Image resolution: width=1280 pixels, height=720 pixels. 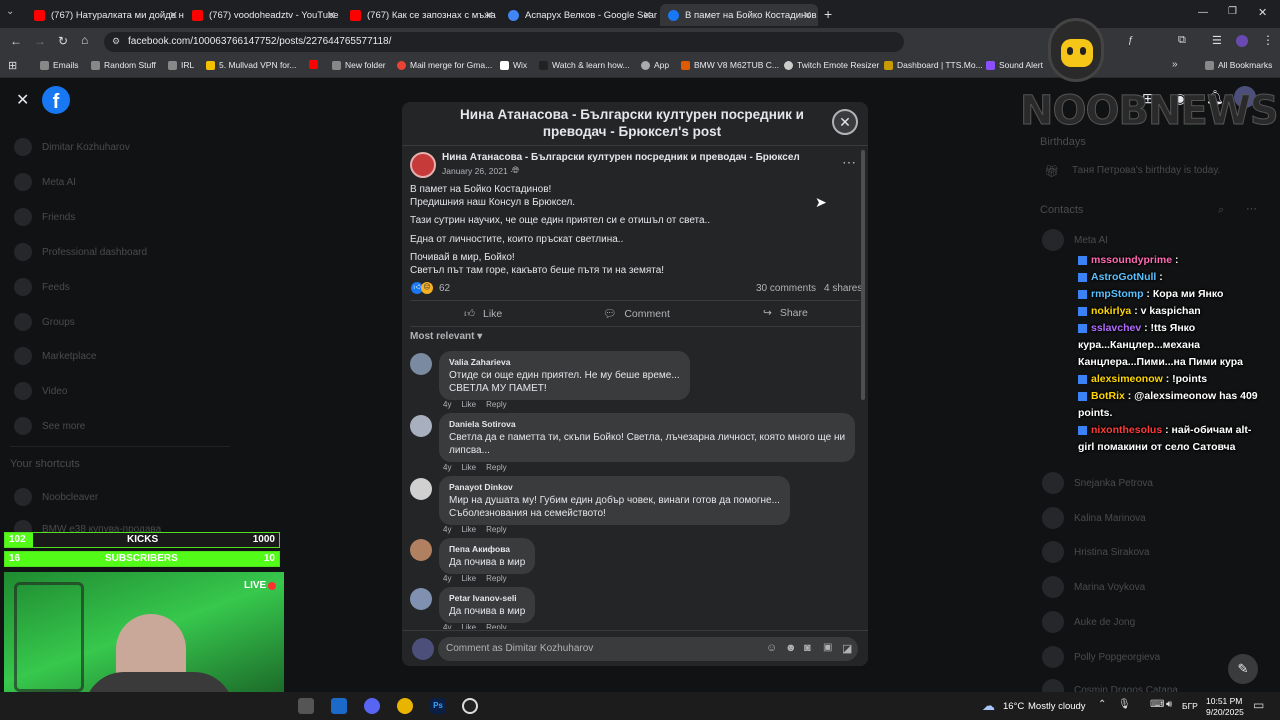 I want to click on bookmark-irl: IRL, so click(x=181, y=65).